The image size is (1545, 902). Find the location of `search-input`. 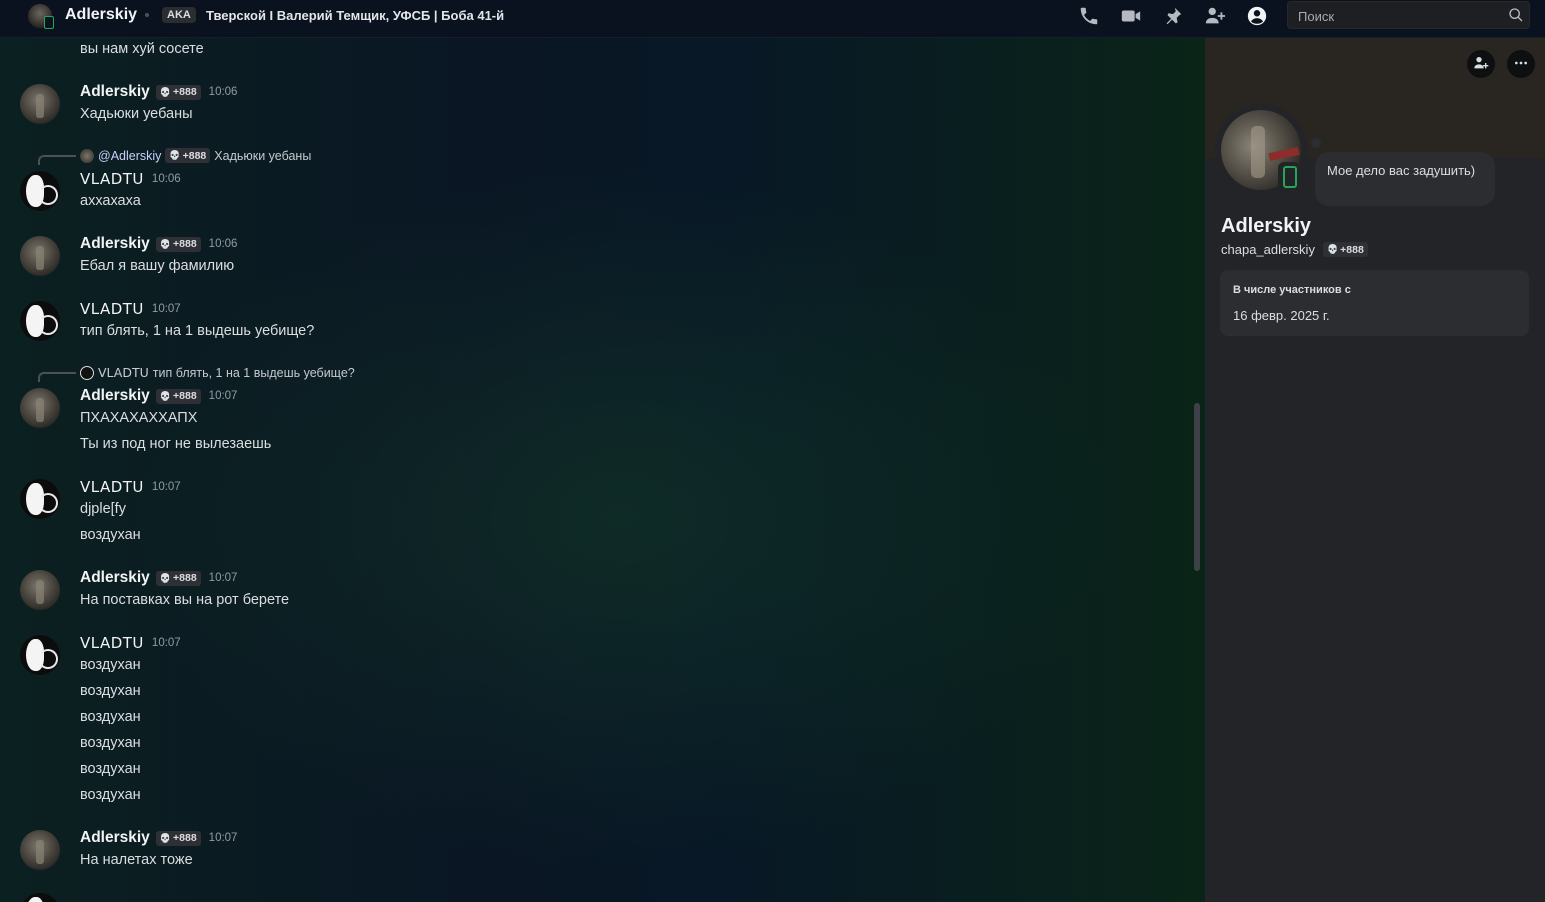

search-input is located at coordinates (1398, 16).